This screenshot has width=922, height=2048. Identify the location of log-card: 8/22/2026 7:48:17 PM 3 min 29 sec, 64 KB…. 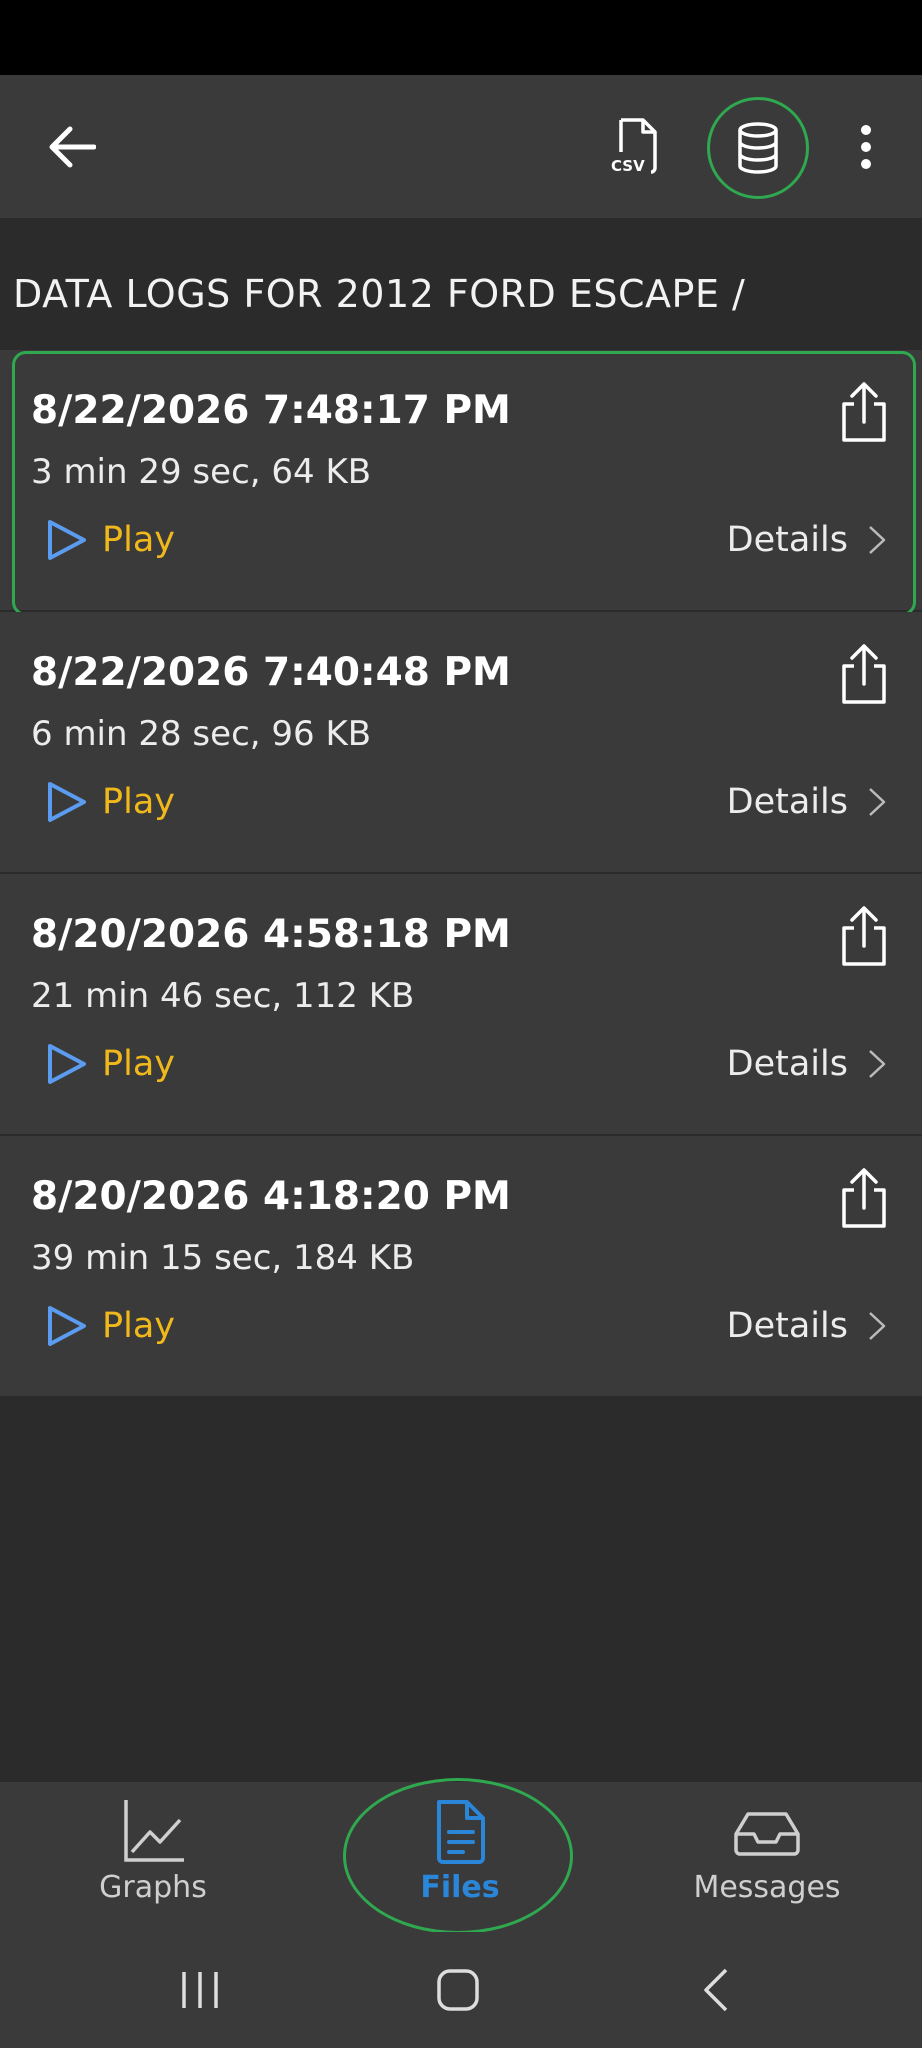
(461, 483).